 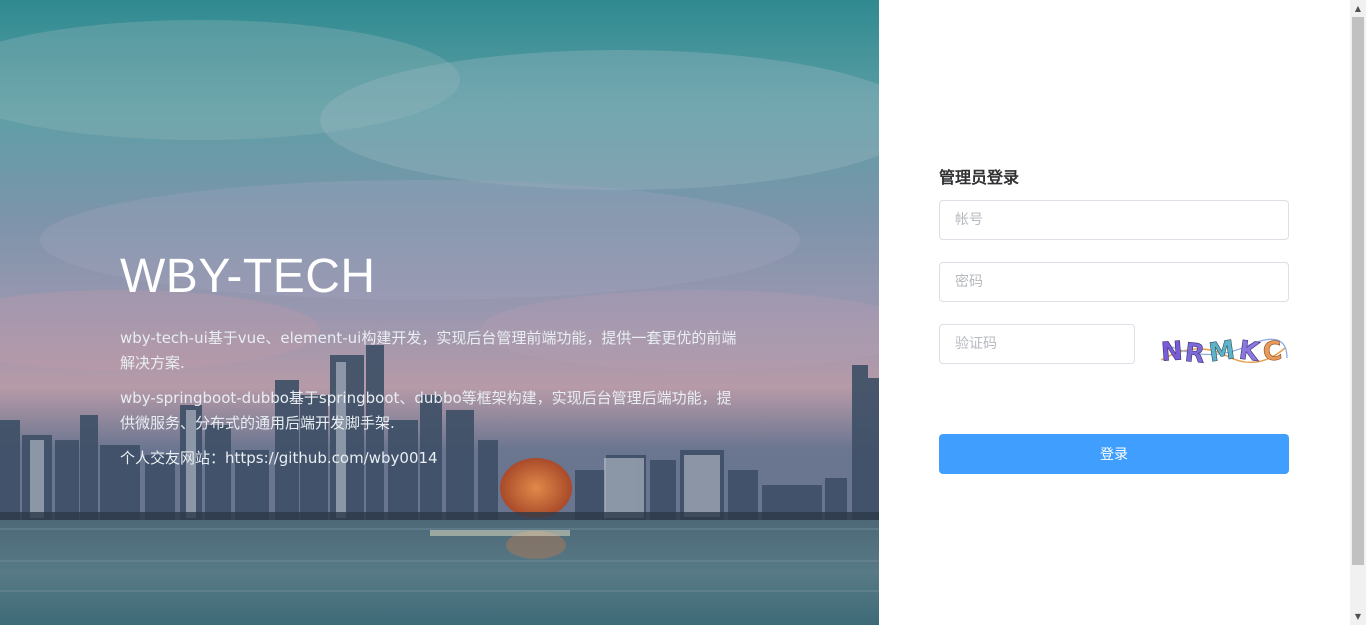 I want to click on hero-line-website: 个人交友网站：https://github.com/wby0014, so click(x=279, y=458).